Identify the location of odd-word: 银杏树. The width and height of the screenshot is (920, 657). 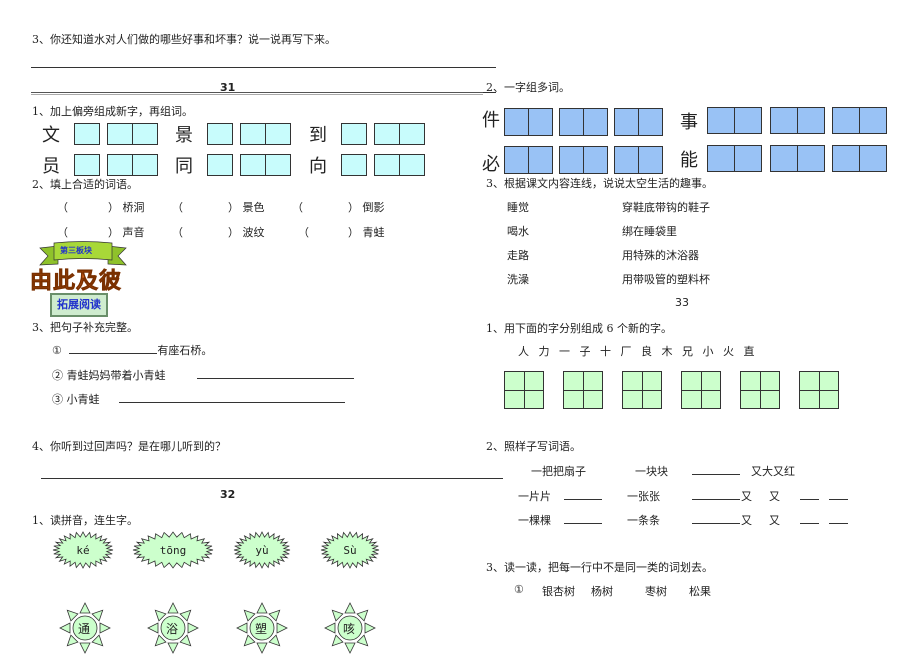
(558, 591).